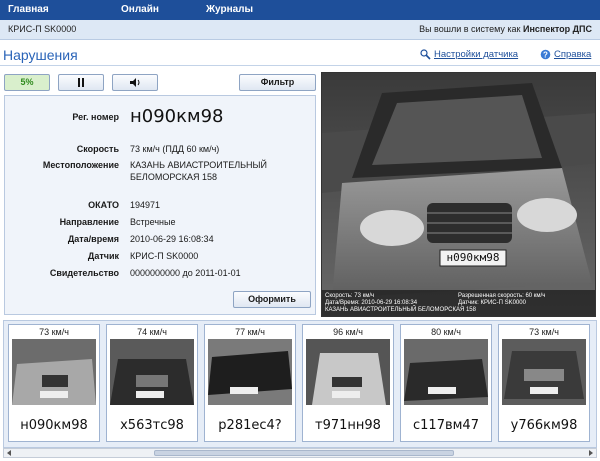 This screenshot has width=600, height=461. Describe the element at coordinates (371, 303) in the screenshot. I see `caption-datetime: Дата/Время: 2010-06-29 16:08:34` at that location.